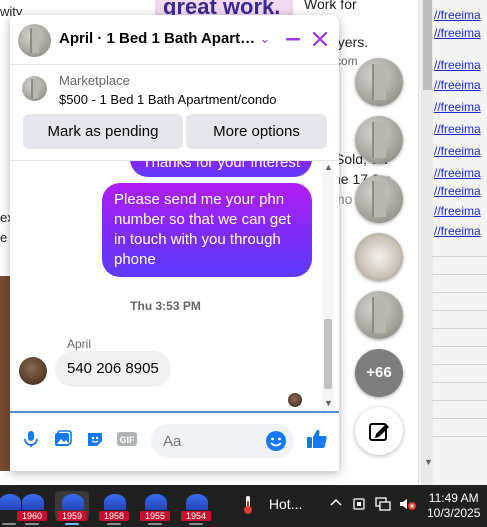  Describe the element at coordinates (114, 516) in the screenshot. I see `taskbar-app-label: 1958` at that location.